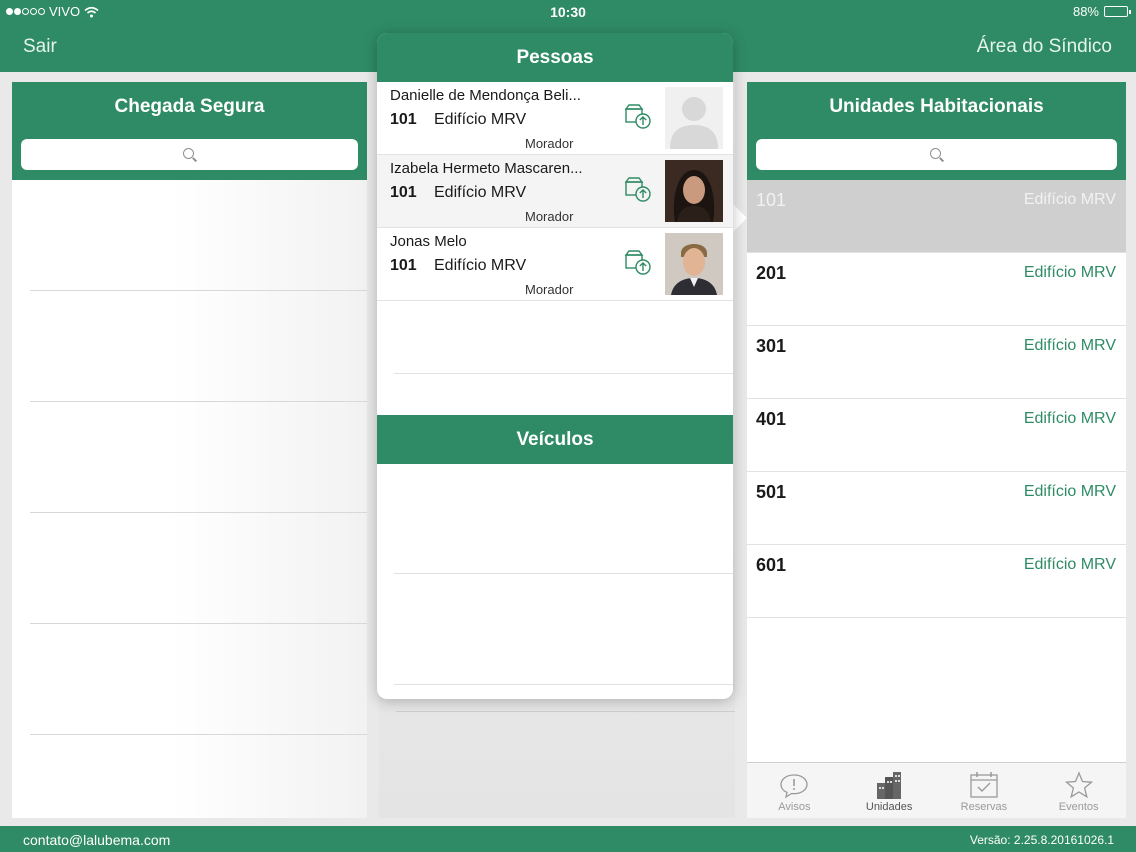 This screenshot has width=1136, height=852. What do you see at coordinates (1117, 11) in the screenshot?
I see `battery-icon` at bounding box center [1117, 11].